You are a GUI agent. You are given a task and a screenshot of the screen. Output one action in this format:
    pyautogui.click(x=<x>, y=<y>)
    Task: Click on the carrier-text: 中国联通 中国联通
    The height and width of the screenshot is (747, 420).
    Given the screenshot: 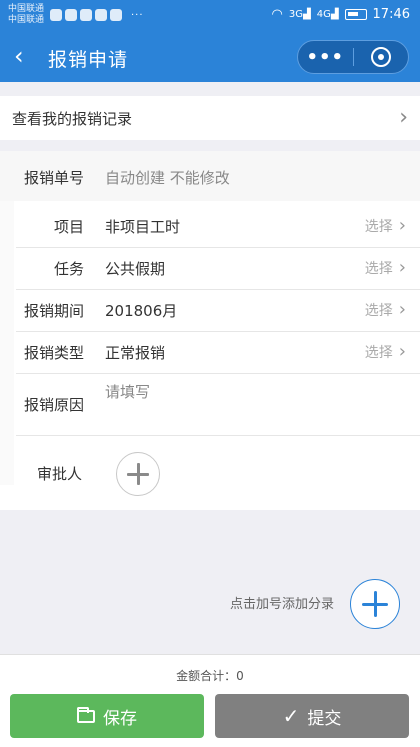 What is the action you would take?
    pyautogui.click(x=26, y=15)
    